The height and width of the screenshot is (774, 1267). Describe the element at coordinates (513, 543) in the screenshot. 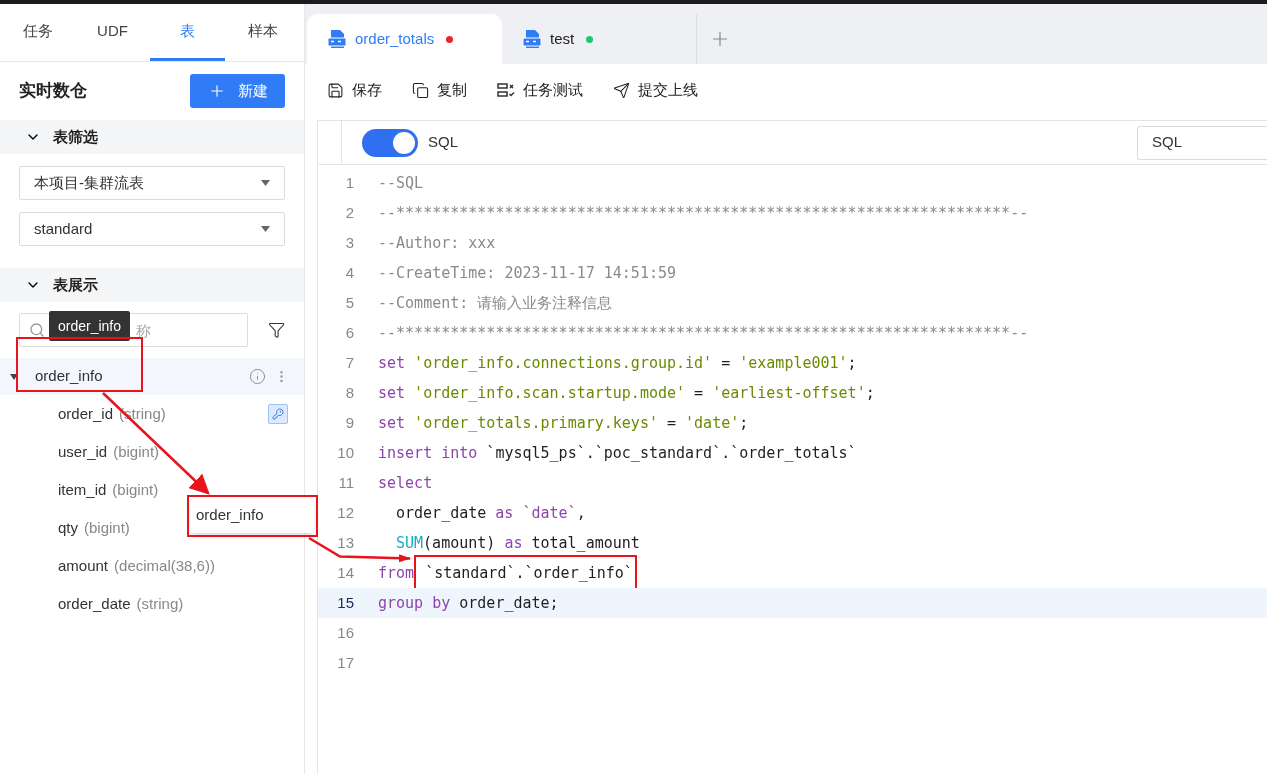

I see `sql-keyword: as` at that location.